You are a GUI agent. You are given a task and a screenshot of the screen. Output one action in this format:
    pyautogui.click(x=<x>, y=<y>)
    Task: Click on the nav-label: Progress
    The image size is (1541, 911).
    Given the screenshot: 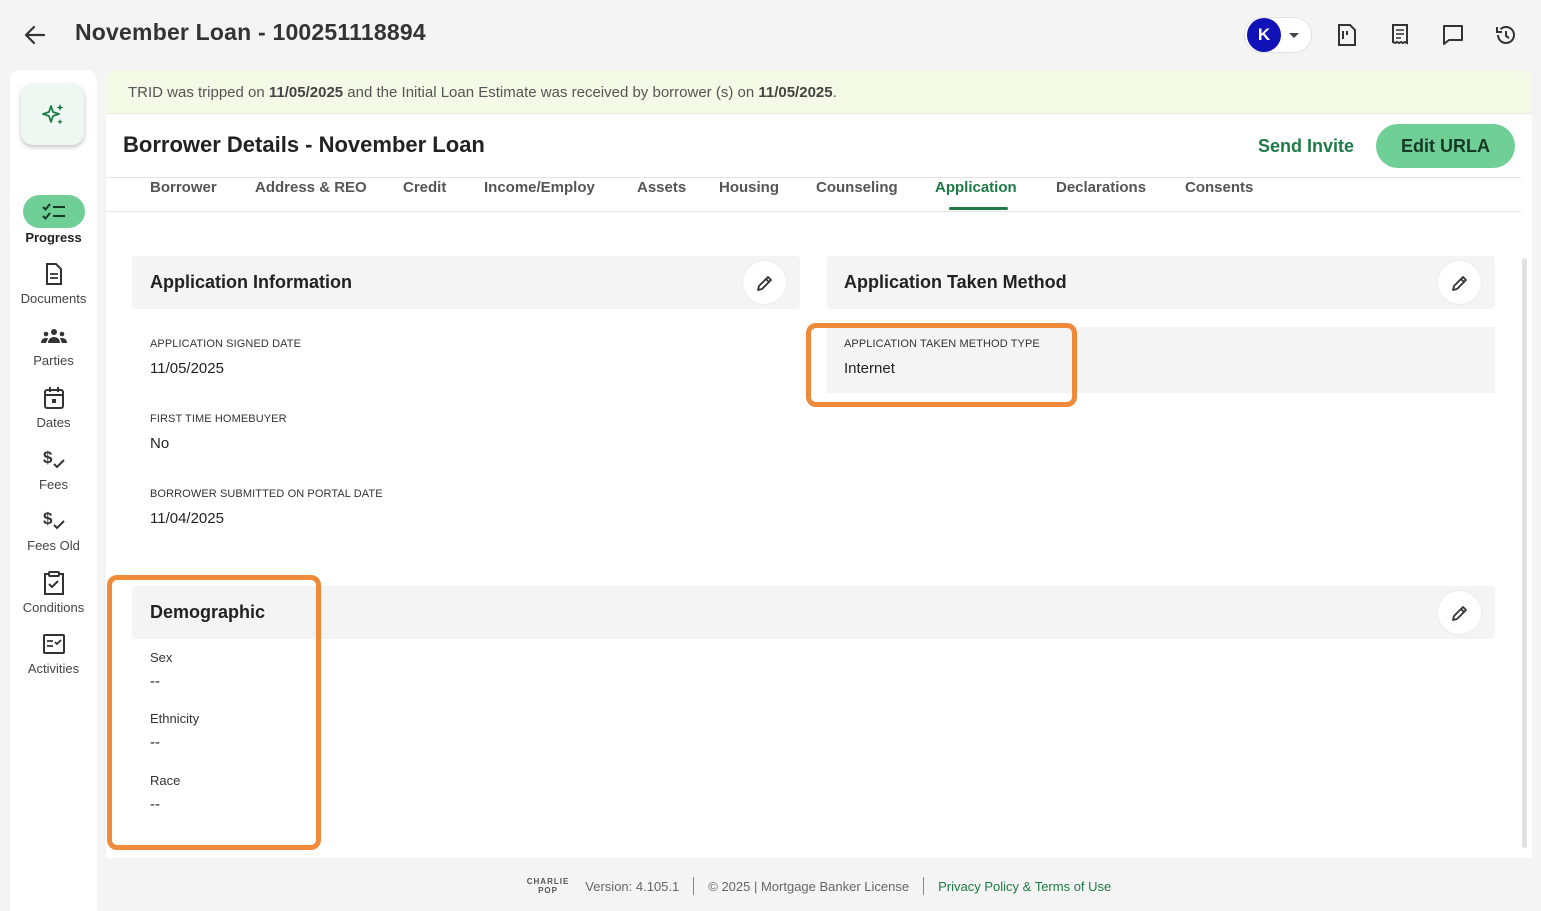 What is the action you would take?
    pyautogui.click(x=53, y=237)
    